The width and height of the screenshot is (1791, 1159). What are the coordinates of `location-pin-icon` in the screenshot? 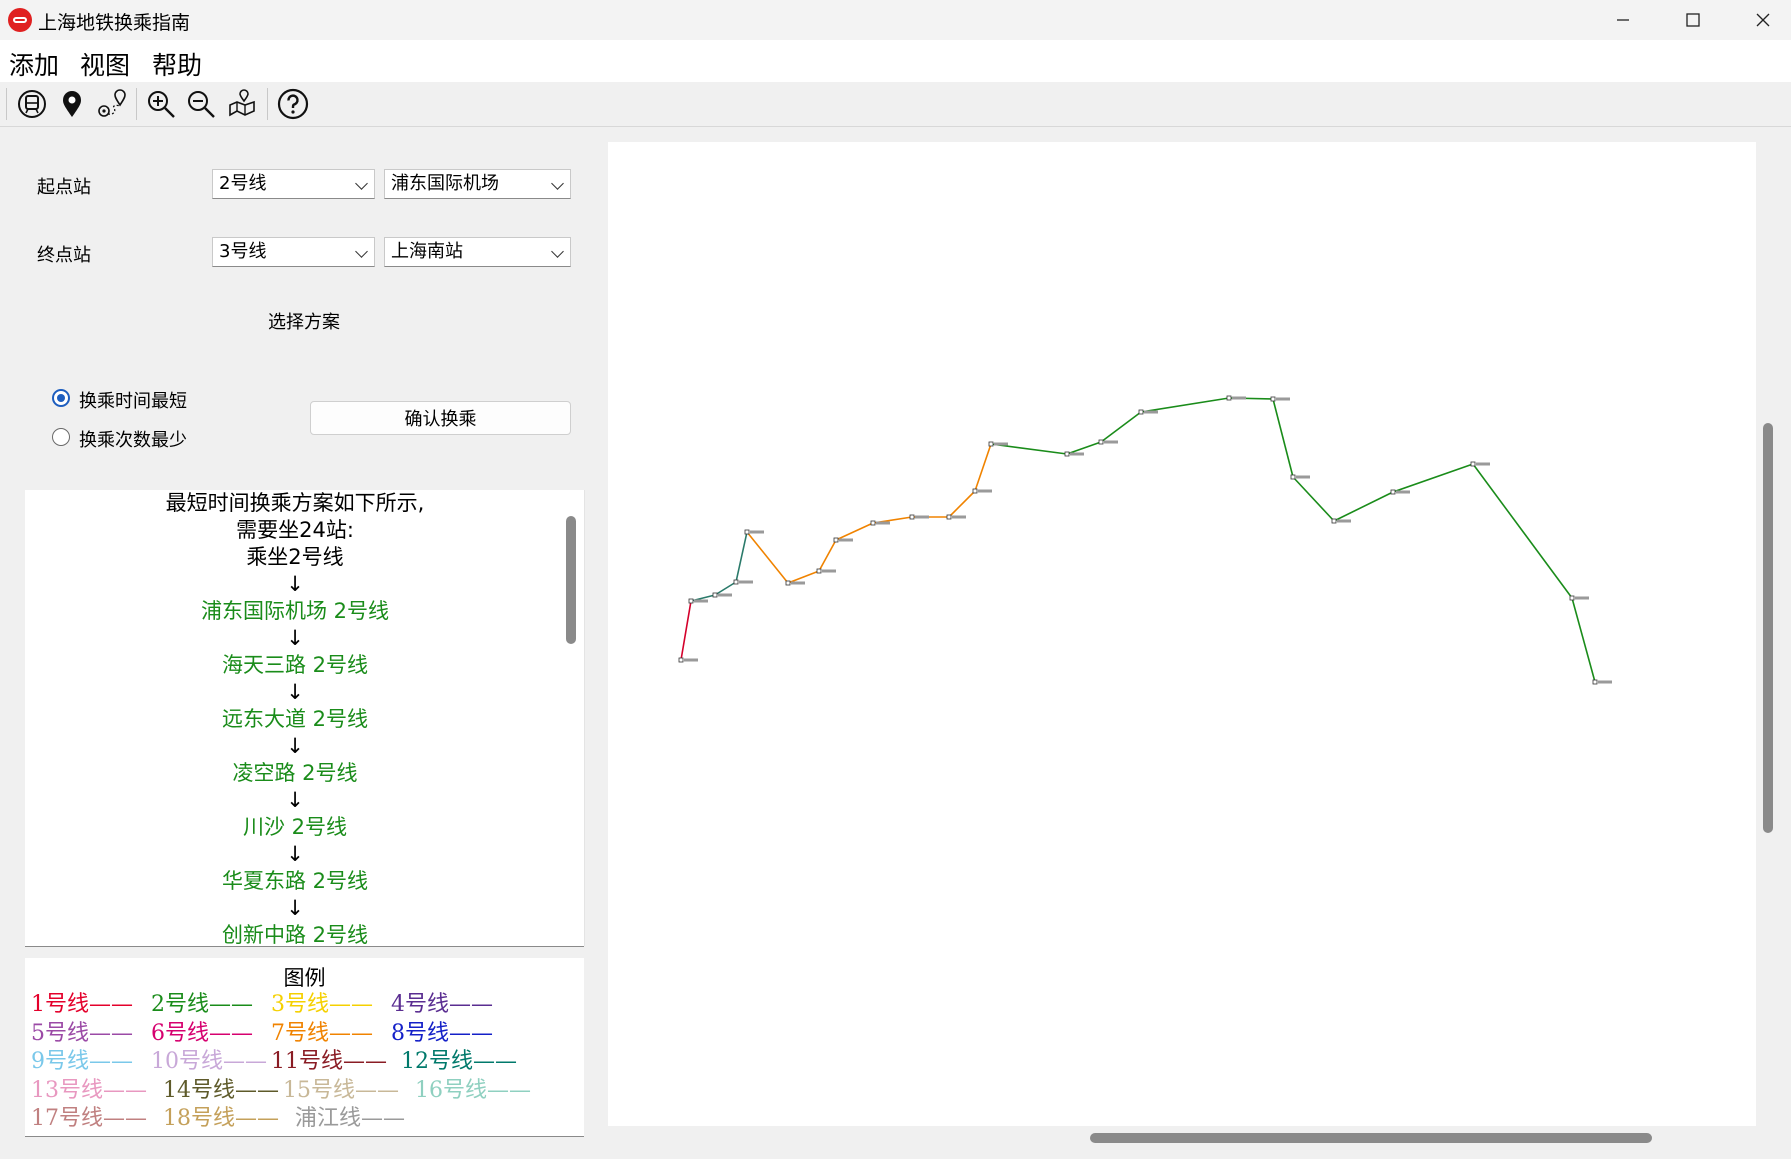 It's located at (72, 104).